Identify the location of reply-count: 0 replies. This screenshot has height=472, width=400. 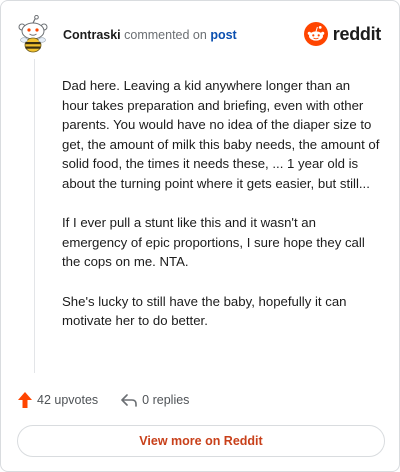
(166, 400).